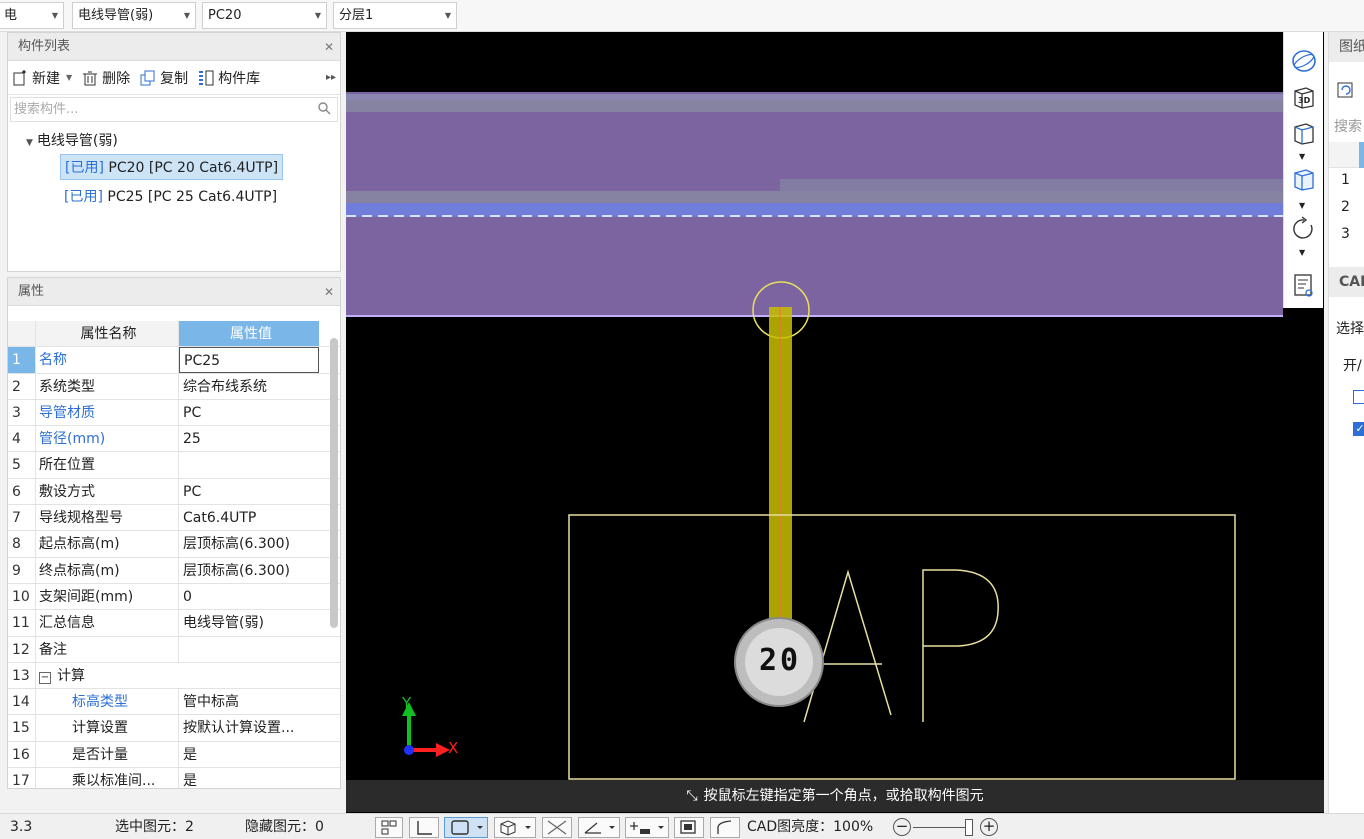 The image size is (1364, 839). Describe the element at coordinates (174, 676) in the screenshot. I see `property-group-row: 13− 计算` at that location.